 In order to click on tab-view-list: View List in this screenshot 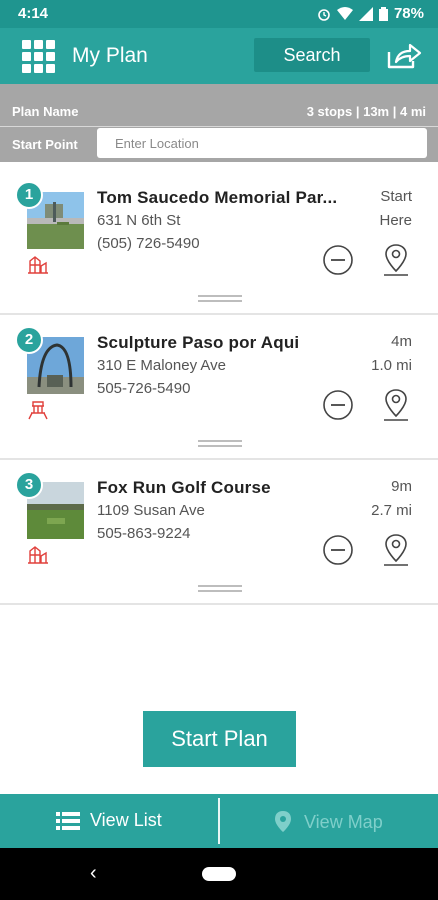, I will do `click(109, 821)`.